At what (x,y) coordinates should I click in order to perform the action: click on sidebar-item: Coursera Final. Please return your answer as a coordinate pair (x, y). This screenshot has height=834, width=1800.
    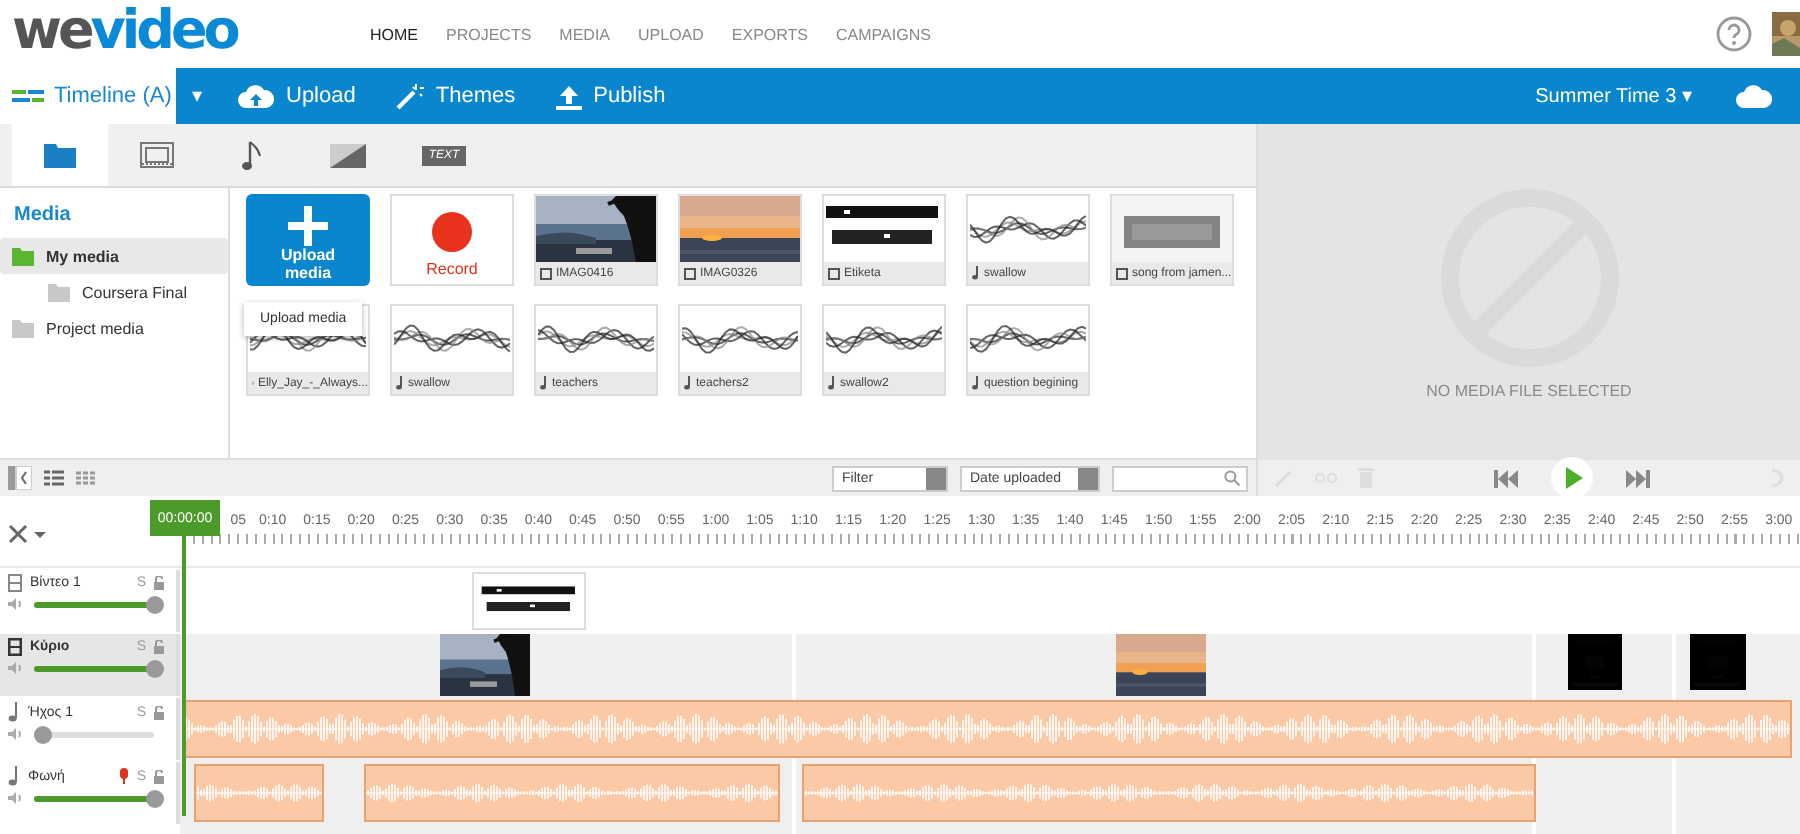
    Looking at the image, I should click on (114, 292).